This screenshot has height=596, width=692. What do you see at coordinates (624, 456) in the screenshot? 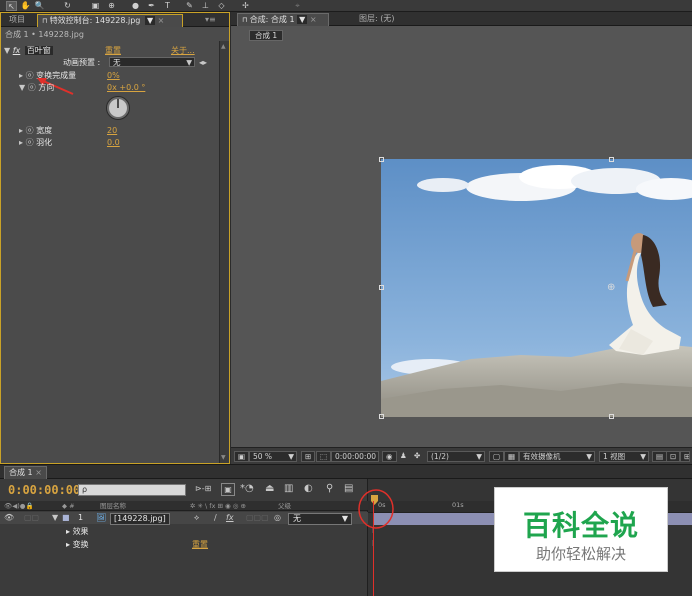
I see `views-select: 1 视图 ▼` at bounding box center [624, 456].